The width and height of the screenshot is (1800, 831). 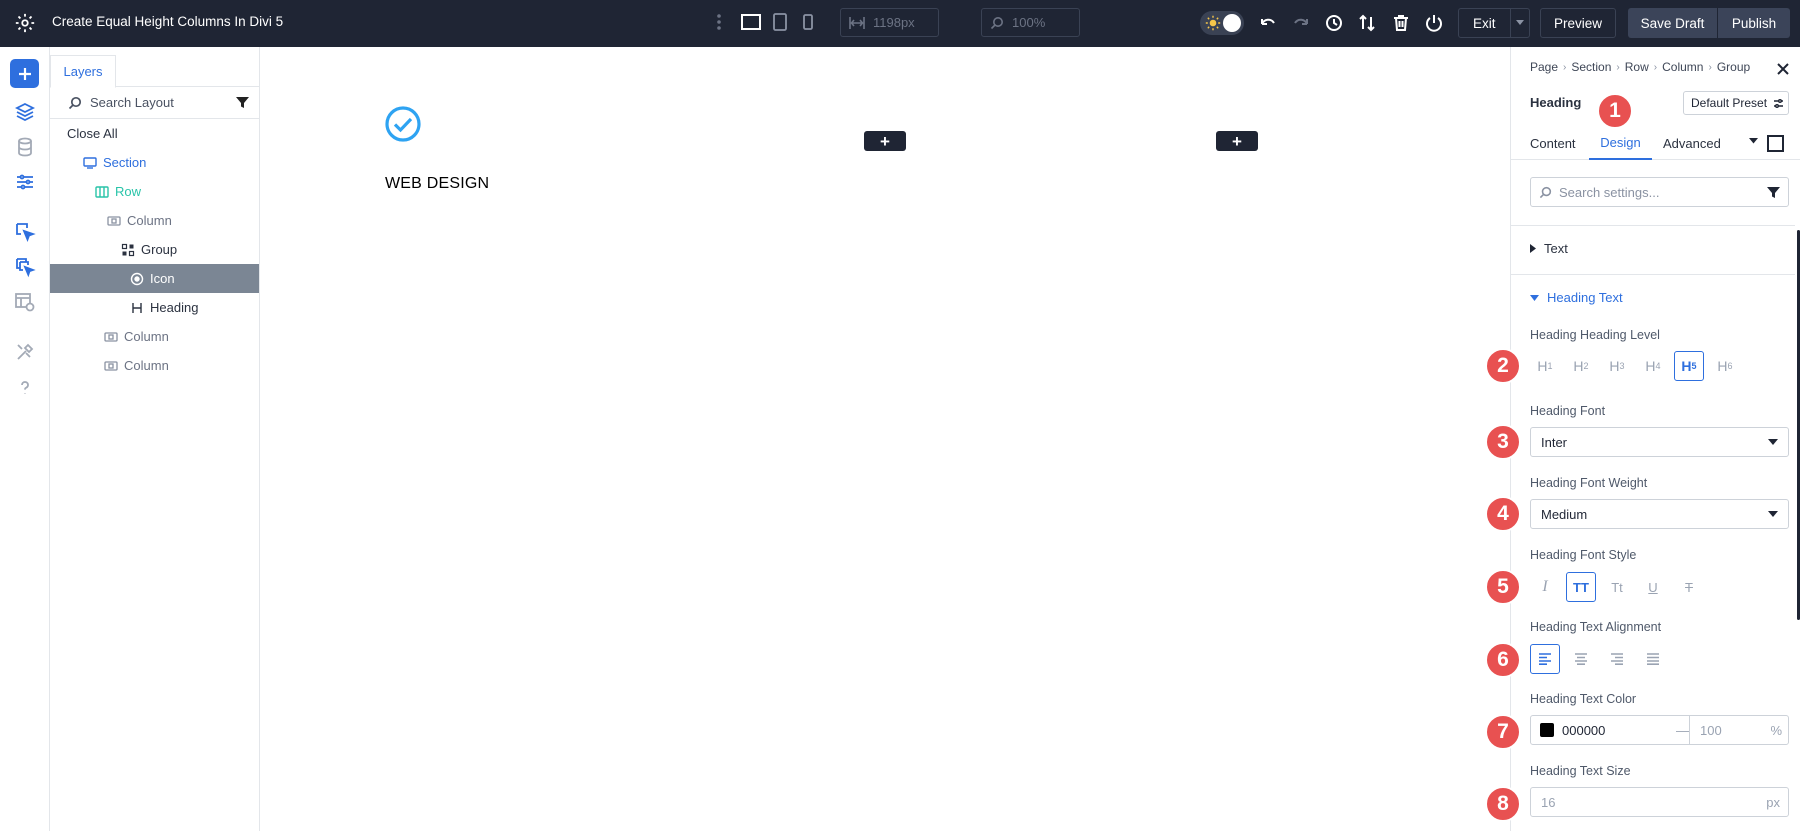 What do you see at coordinates (1581, 366) in the screenshot?
I see `heading-level-h2: H2` at bounding box center [1581, 366].